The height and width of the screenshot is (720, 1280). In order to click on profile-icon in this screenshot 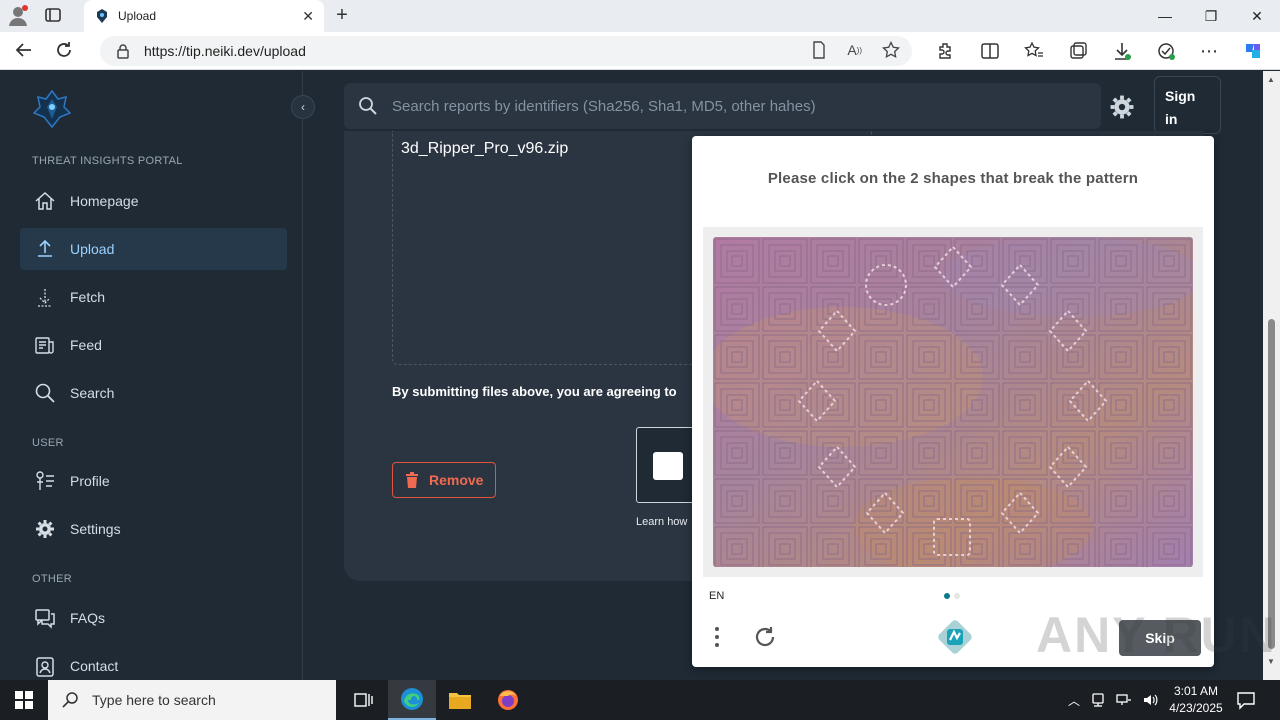, I will do `click(45, 481)`.